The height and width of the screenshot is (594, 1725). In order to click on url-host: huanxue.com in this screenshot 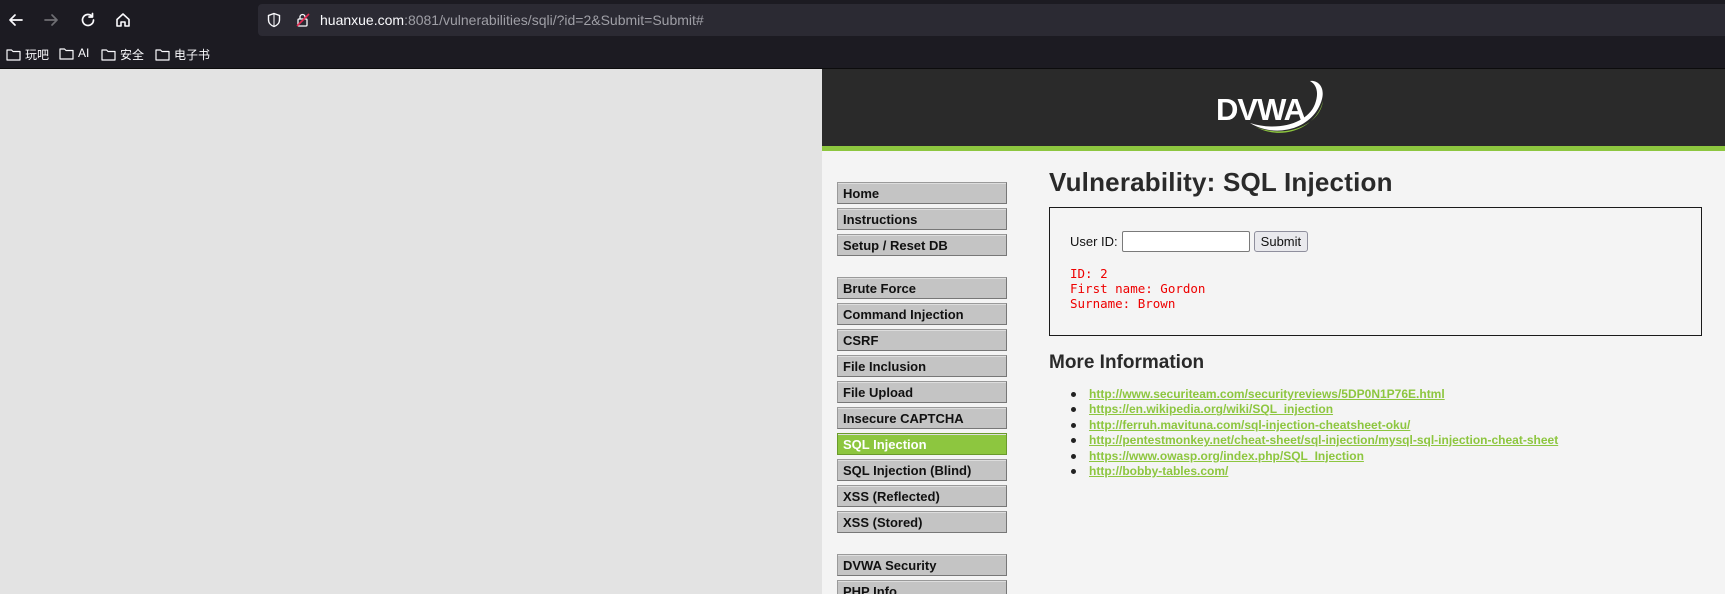, I will do `click(362, 20)`.